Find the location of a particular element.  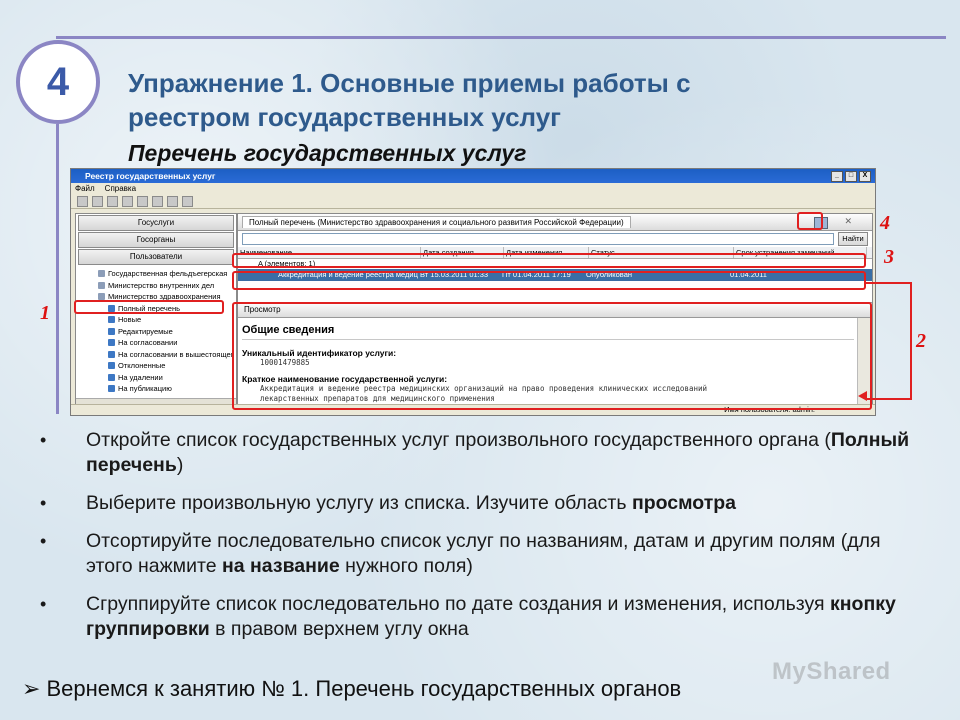

minimize-button: _ is located at coordinates (837, 176).